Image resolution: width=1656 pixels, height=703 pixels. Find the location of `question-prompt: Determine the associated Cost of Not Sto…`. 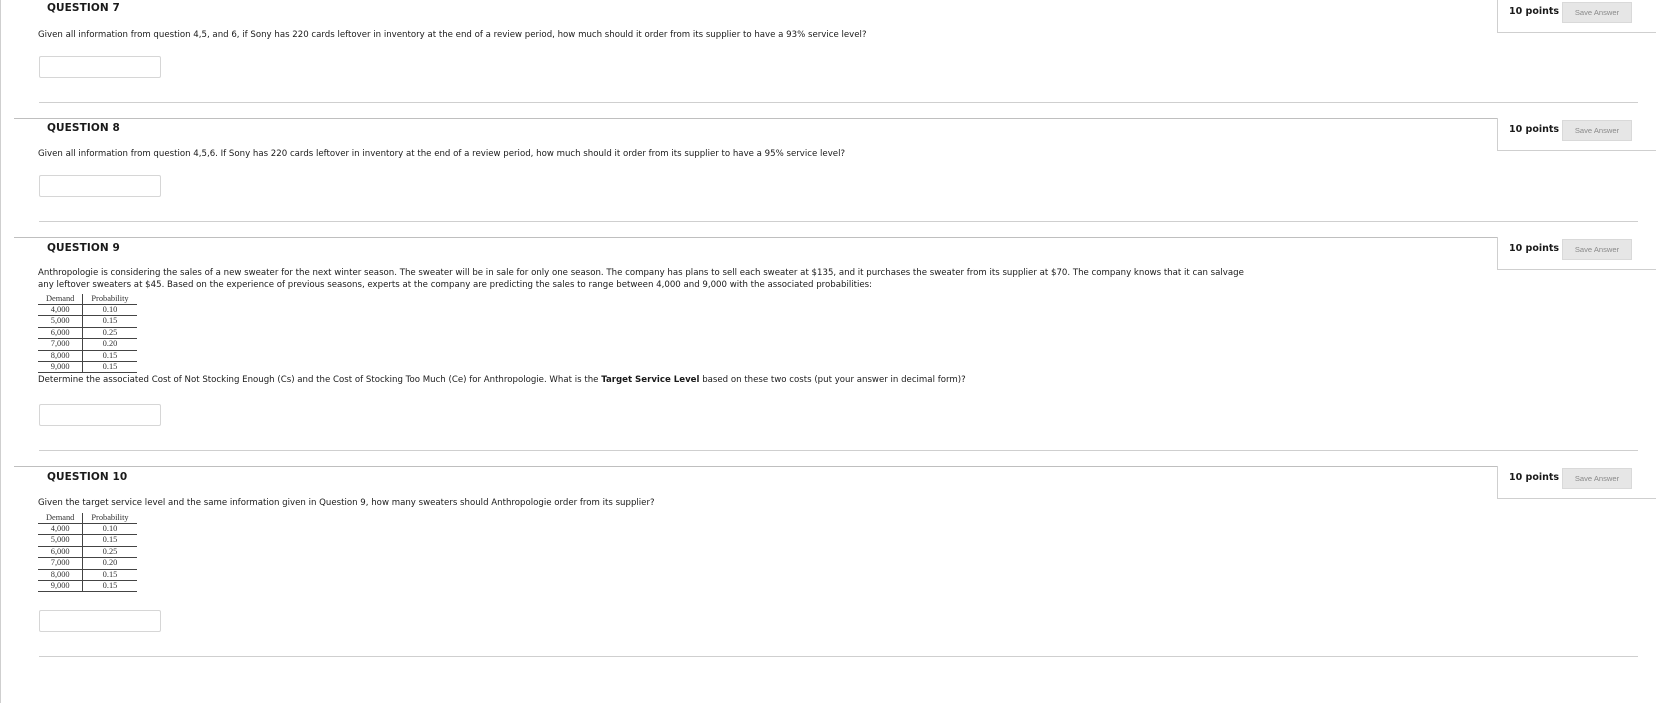

question-prompt: Determine the associated Cost of Not Sto… is located at coordinates (502, 381).